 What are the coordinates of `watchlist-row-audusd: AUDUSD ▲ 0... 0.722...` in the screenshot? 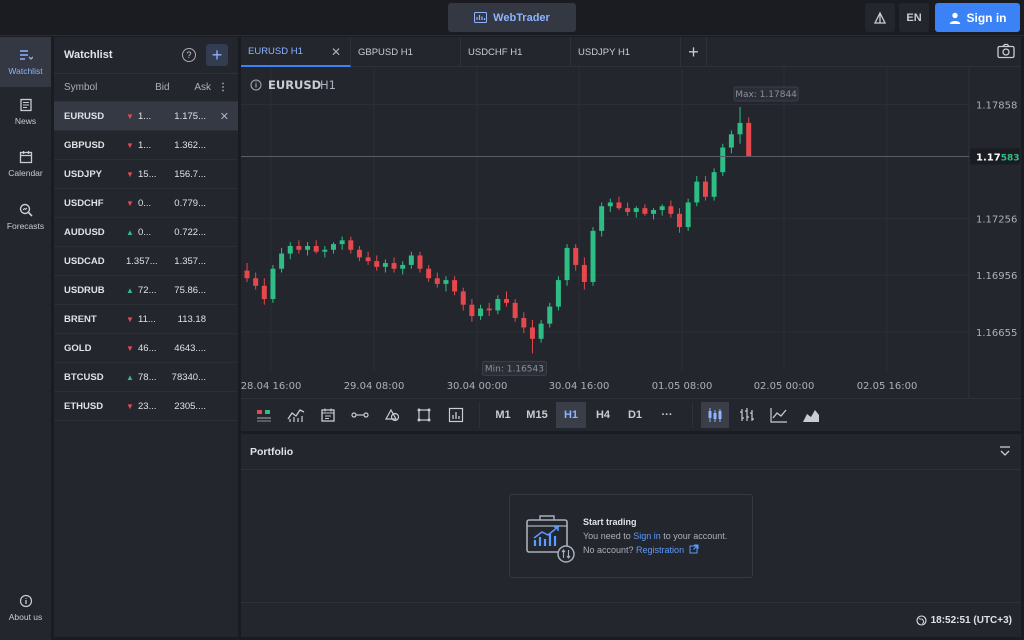 It's located at (146, 232).